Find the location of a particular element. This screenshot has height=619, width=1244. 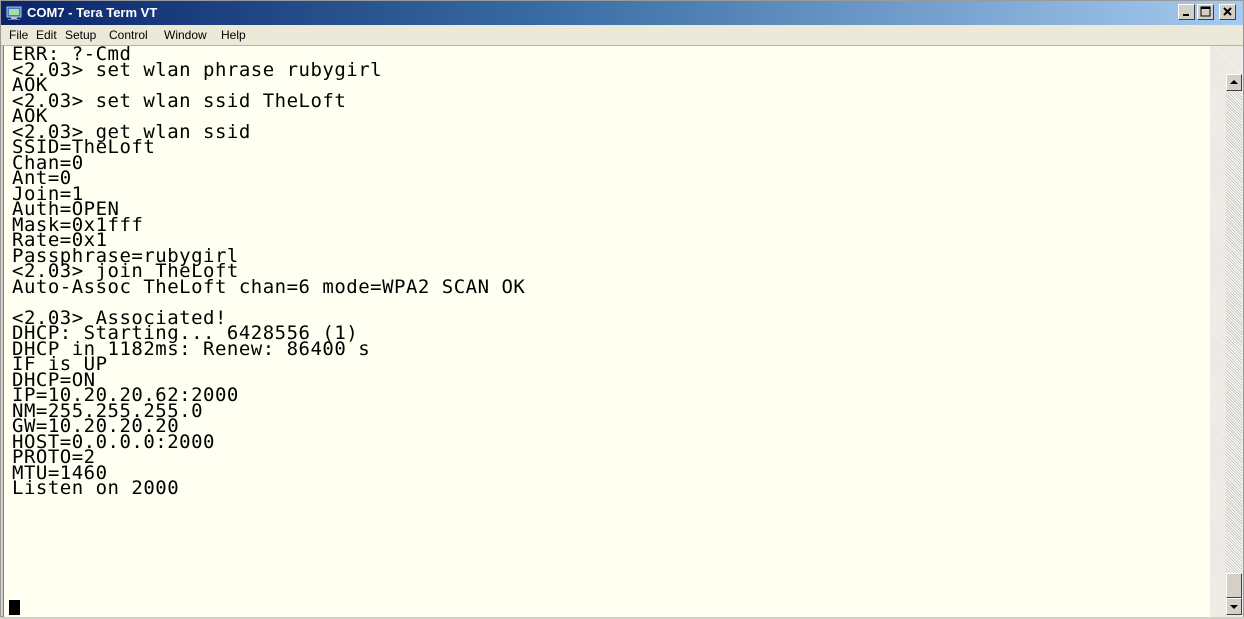

scroll-down-button is located at coordinates (1234, 606).